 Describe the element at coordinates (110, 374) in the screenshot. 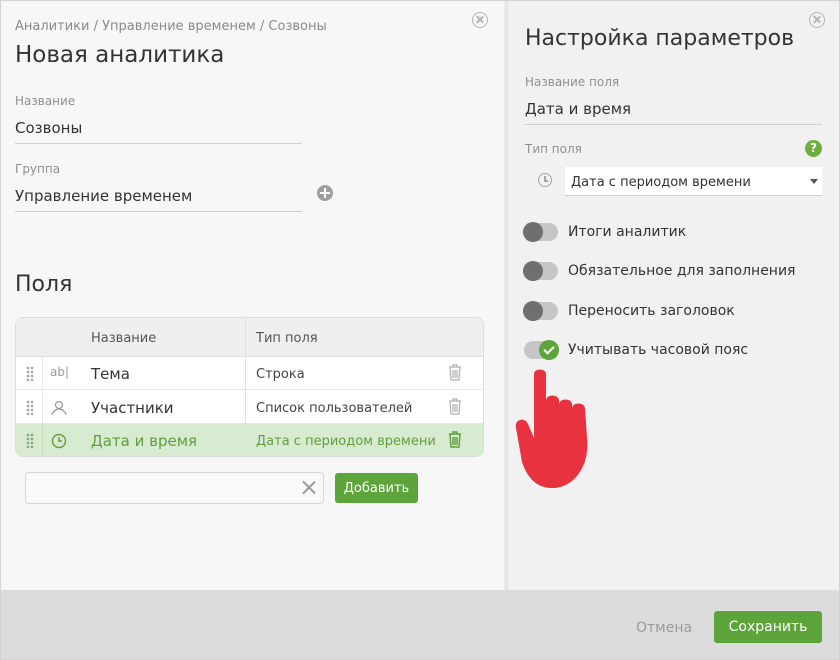

I see `row-name: Тема` at that location.